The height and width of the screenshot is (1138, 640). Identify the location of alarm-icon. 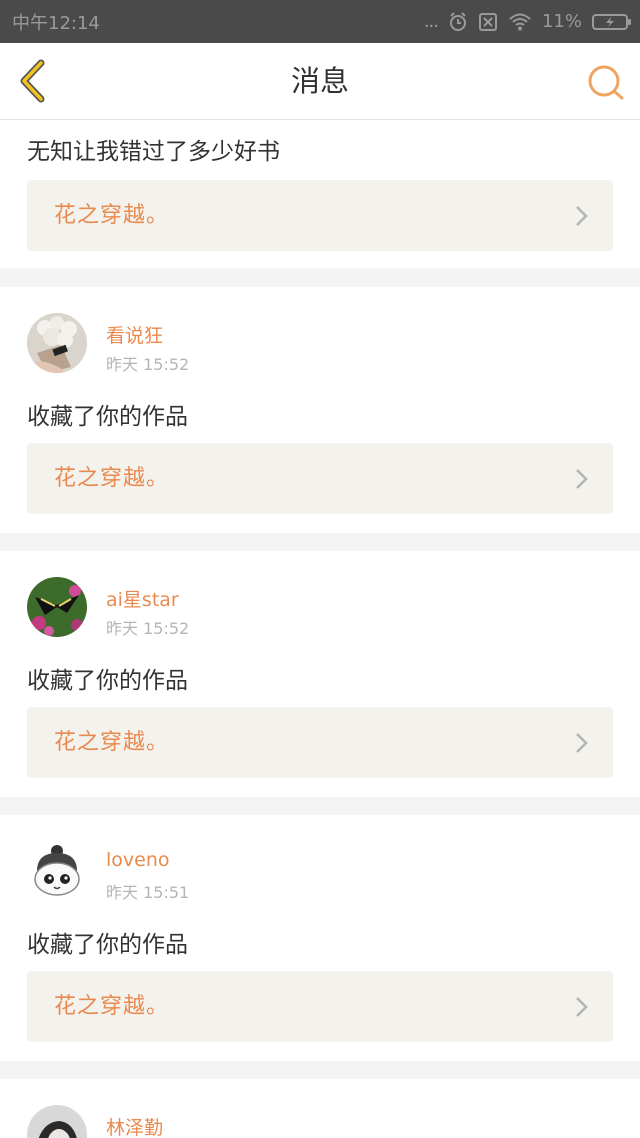
(458, 21).